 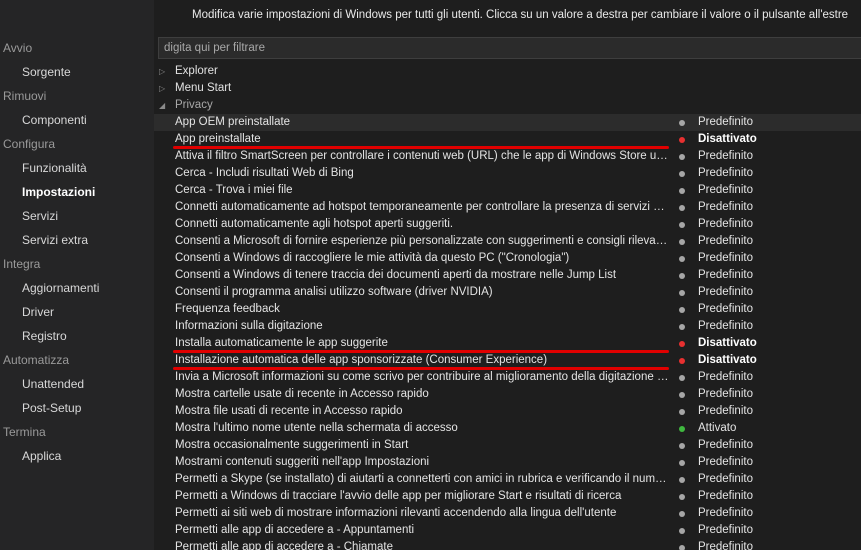 What do you see at coordinates (233, 122) in the screenshot?
I see `setting-name: App OEM preinstallate` at bounding box center [233, 122].